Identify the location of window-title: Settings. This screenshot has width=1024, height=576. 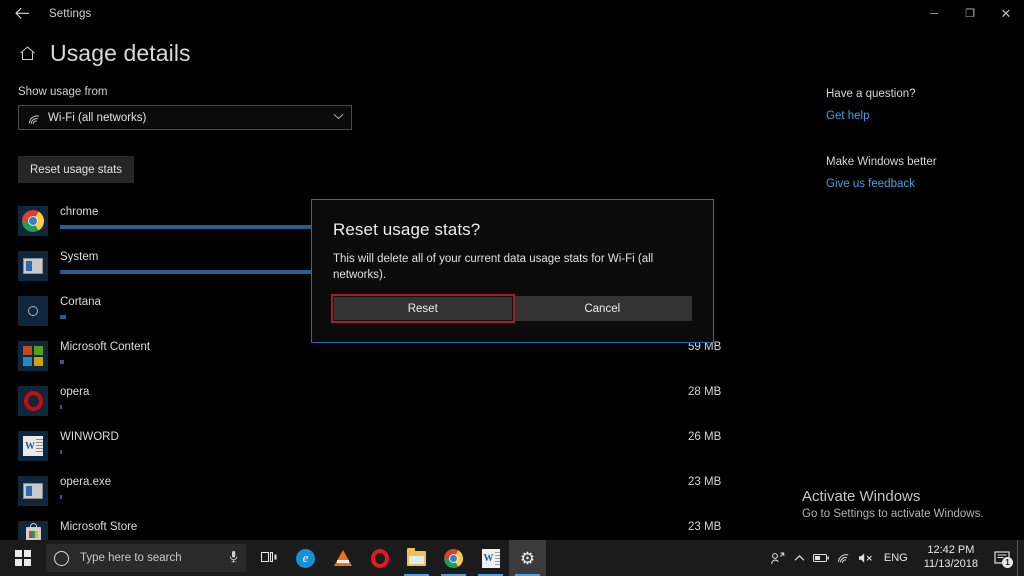
(70, 13).